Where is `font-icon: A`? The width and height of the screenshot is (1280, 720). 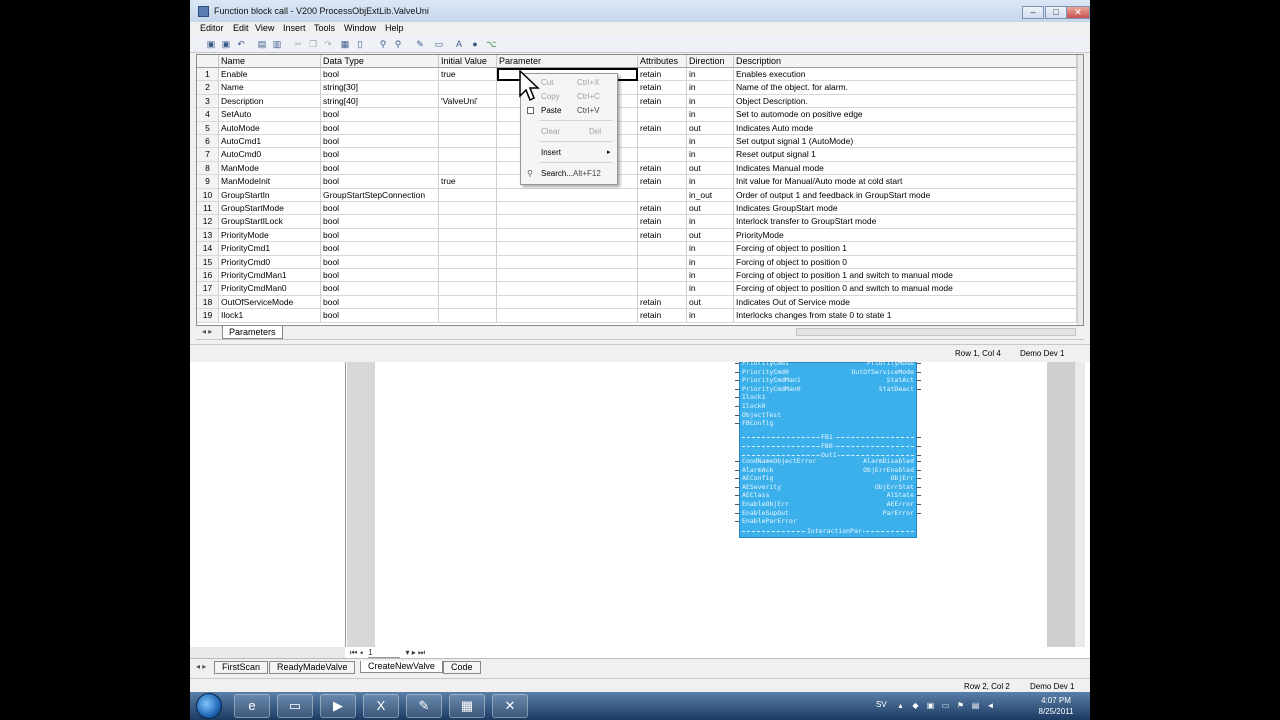
font-icon: A is located at coordinates (459, 44).